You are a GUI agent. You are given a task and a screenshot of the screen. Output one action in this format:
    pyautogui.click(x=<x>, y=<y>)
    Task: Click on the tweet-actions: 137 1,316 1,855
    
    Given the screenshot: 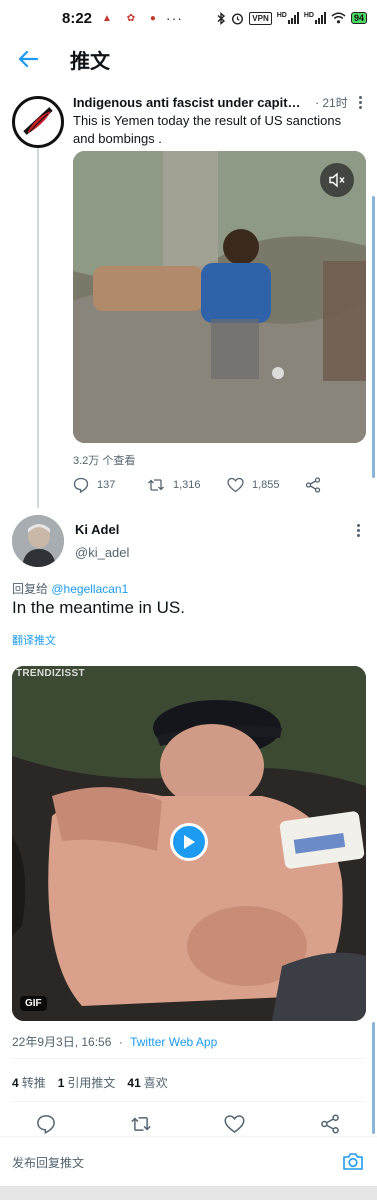 What is the action you would take?
    pyautogui.click(x=198, y=485)
    